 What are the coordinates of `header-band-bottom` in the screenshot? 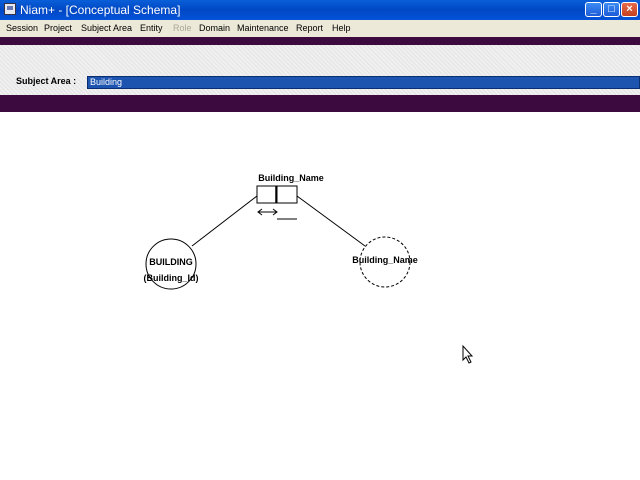 It's located at (320, 103).